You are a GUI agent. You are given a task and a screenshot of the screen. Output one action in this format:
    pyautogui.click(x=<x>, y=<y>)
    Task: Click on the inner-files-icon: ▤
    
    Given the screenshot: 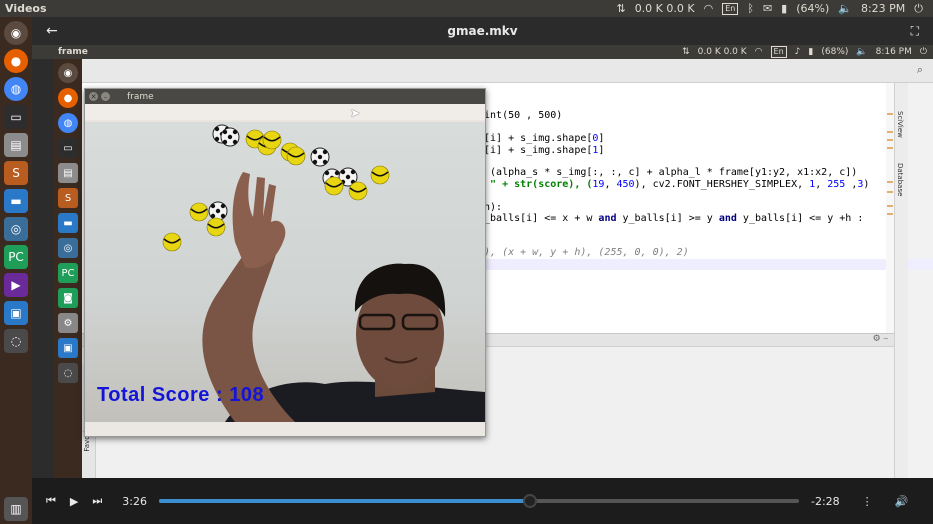 What is the action you would take?
    pyautogui.click(x=68, y=173)
    